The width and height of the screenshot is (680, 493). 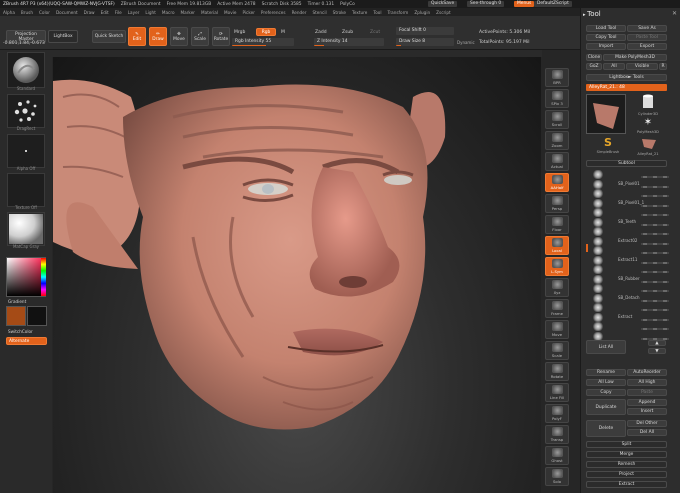 I want to click on menu-tool: Tool, so click(x=377, y=12).